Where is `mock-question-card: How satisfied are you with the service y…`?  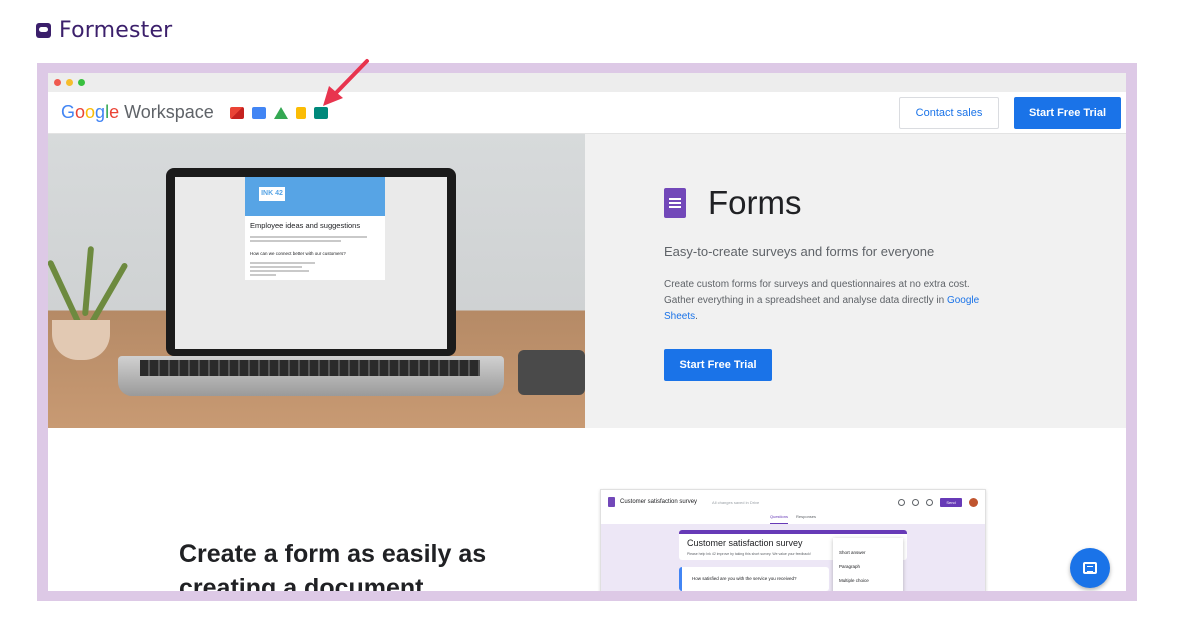
mock-question-card: How satisfied are you with the service y… is located at coordinates (754, 579).